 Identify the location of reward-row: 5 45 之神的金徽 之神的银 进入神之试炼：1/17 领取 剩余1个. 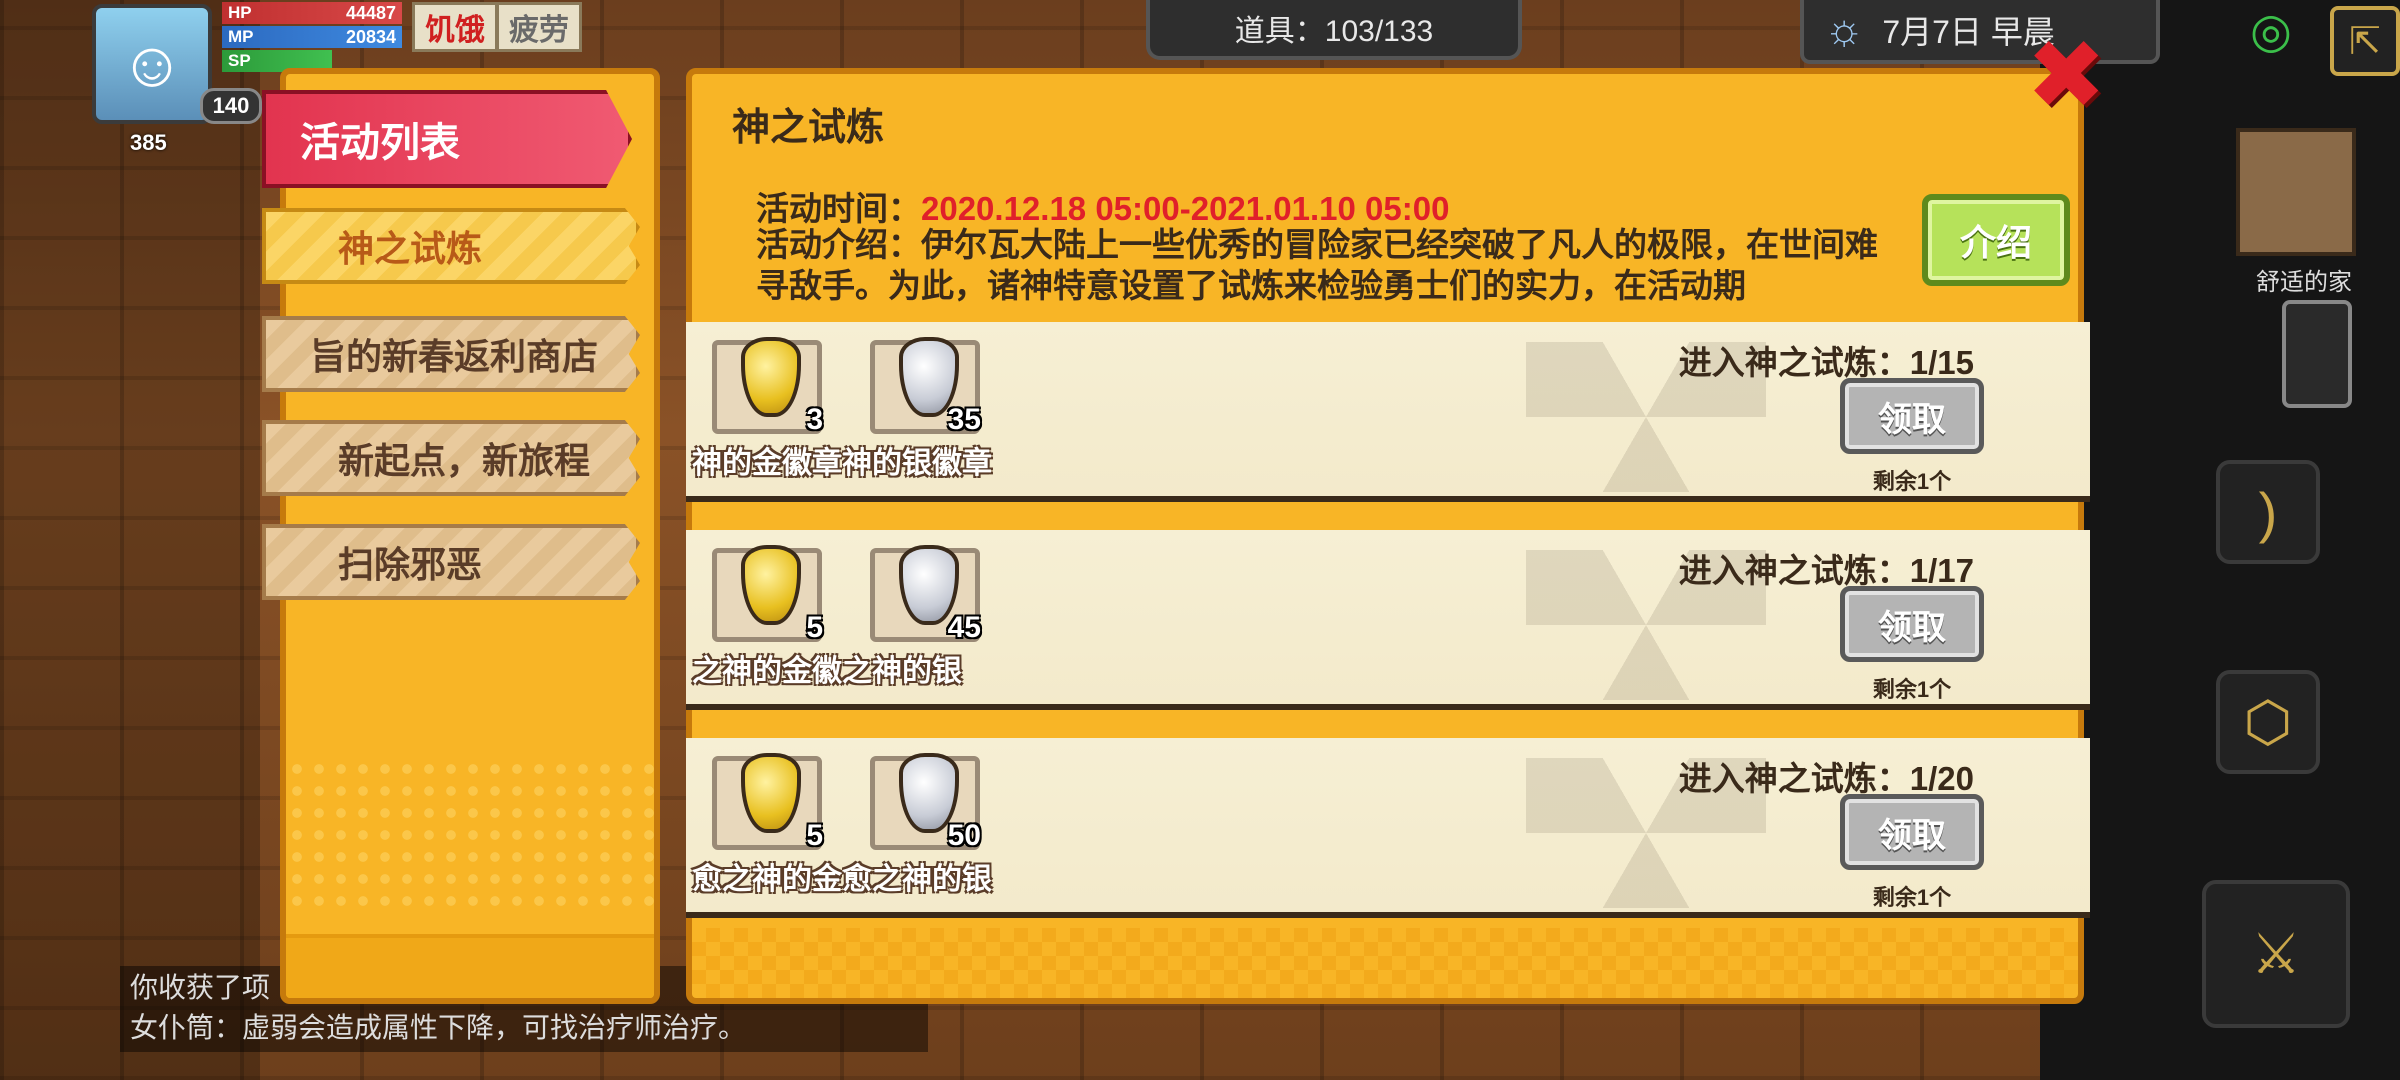
(1388, 620).